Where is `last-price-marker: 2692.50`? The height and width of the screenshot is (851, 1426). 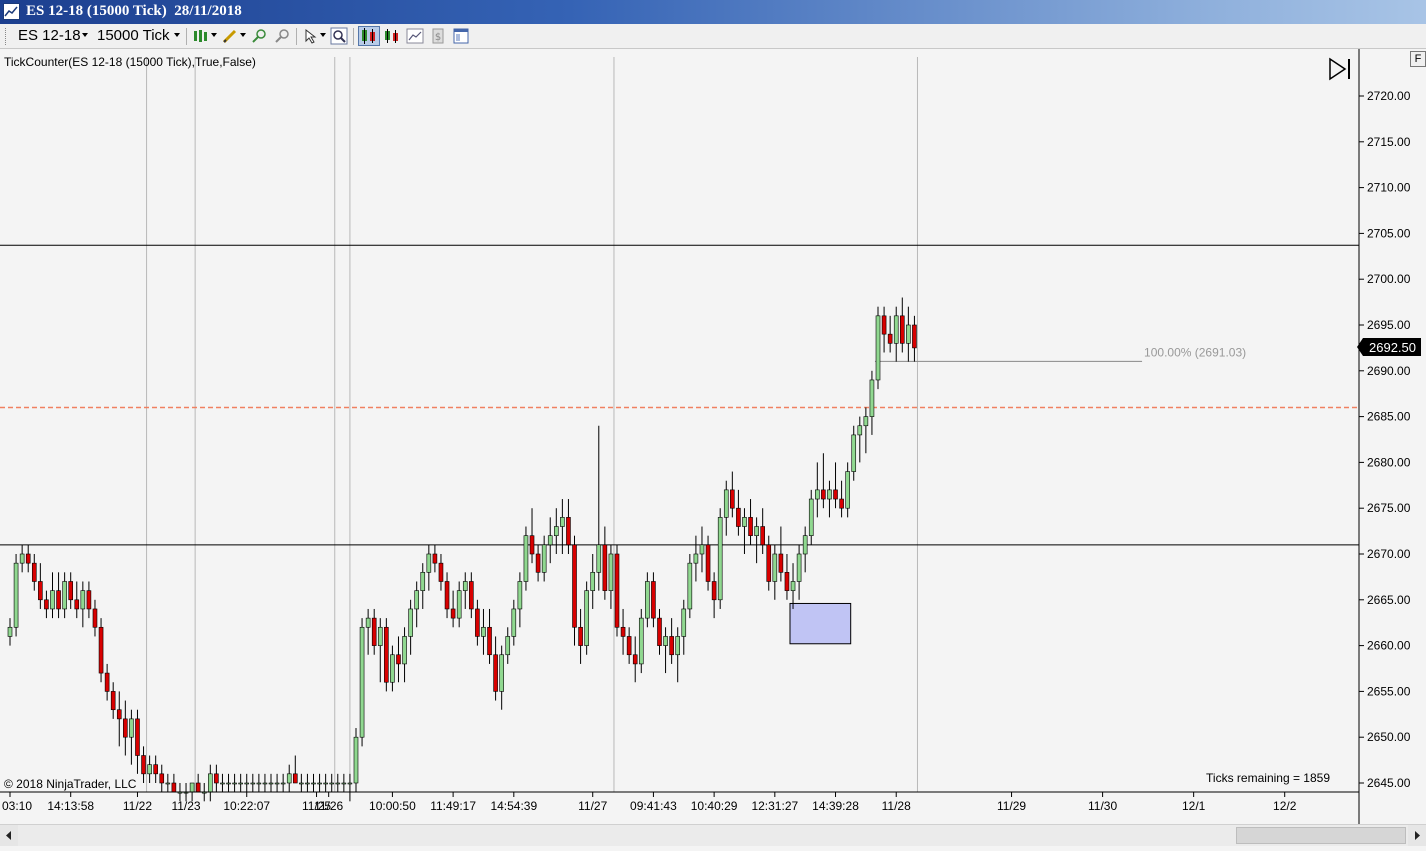
last-price-marker: 2692.50 is located at coordinates (1389, 347).